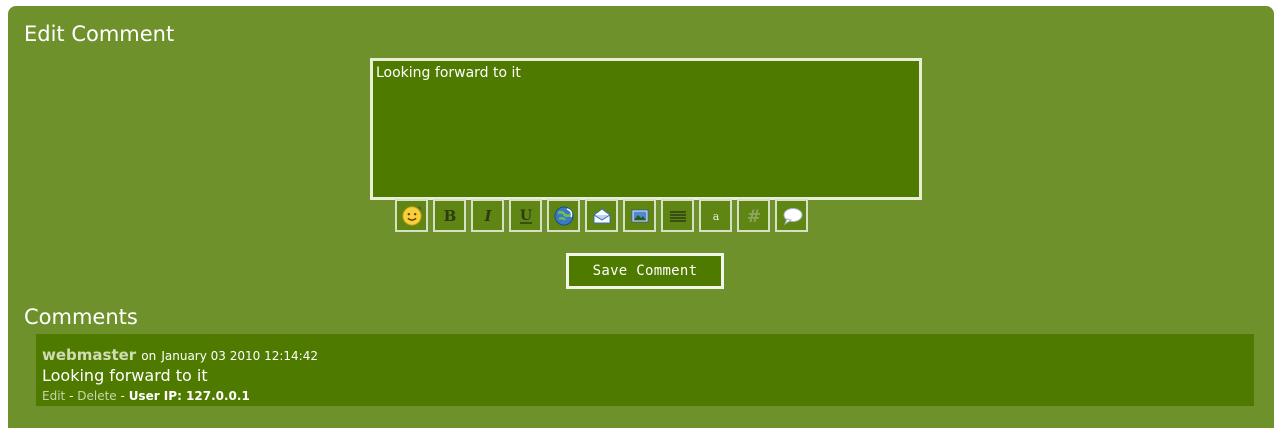 The image size is (1282, 434). I want to click on underline-button: U, so click(525, 215).